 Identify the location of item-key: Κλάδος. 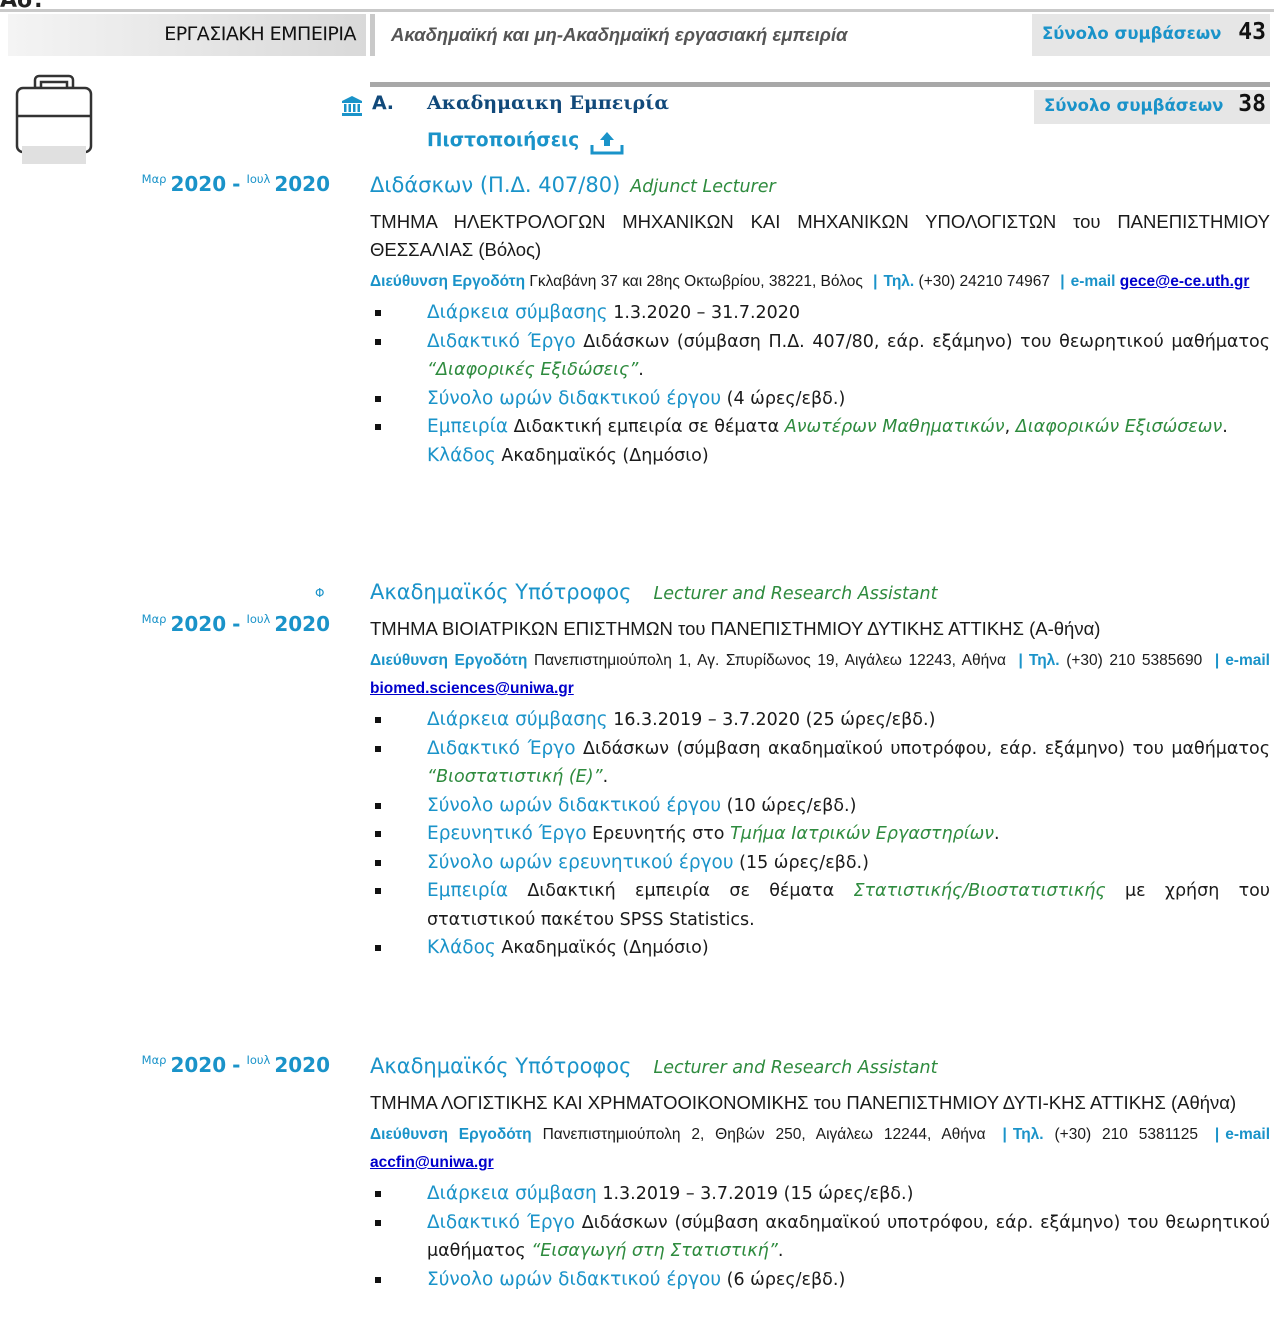
(461, 947).